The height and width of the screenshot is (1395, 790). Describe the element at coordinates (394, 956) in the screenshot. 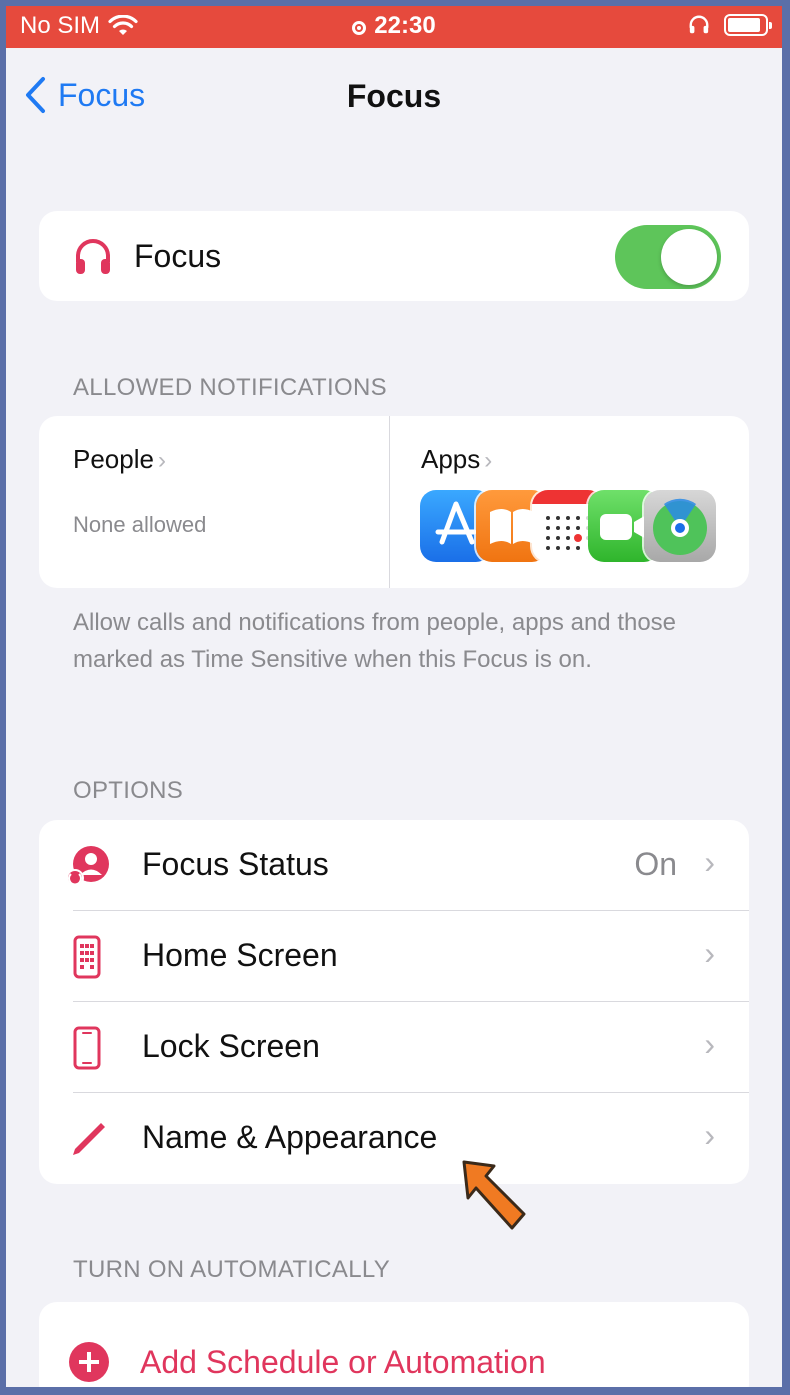

I see `home-screen-row: Home Screen ›` at that location.